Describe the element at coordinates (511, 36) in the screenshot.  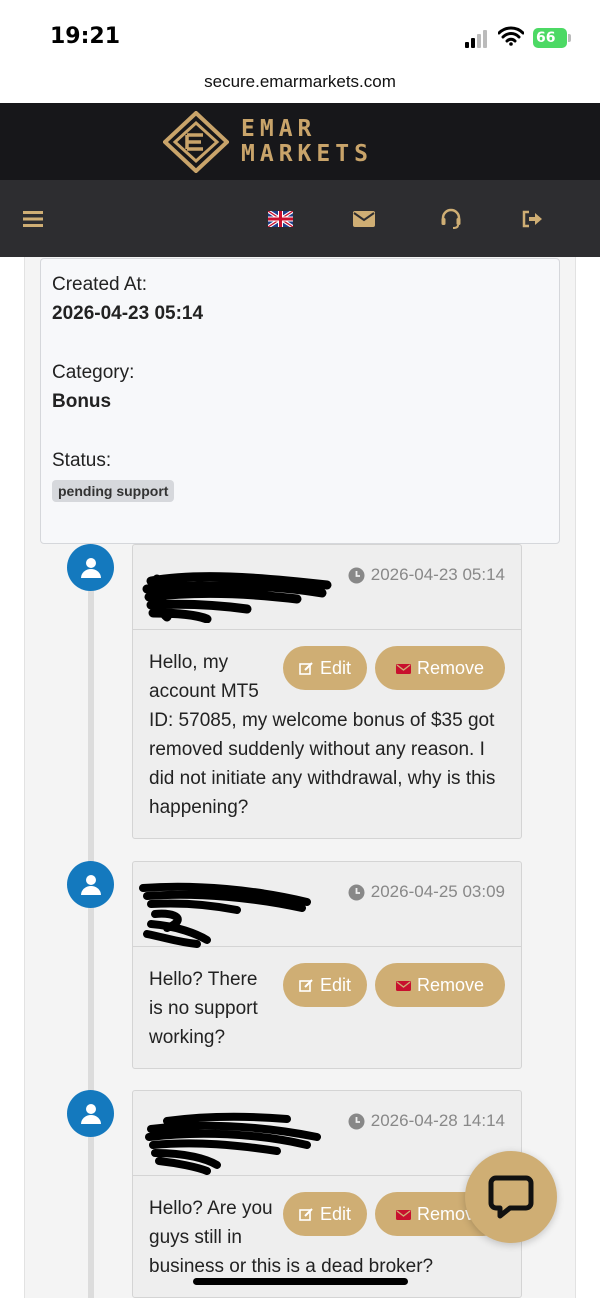
I see `wifi-icon` at that location.